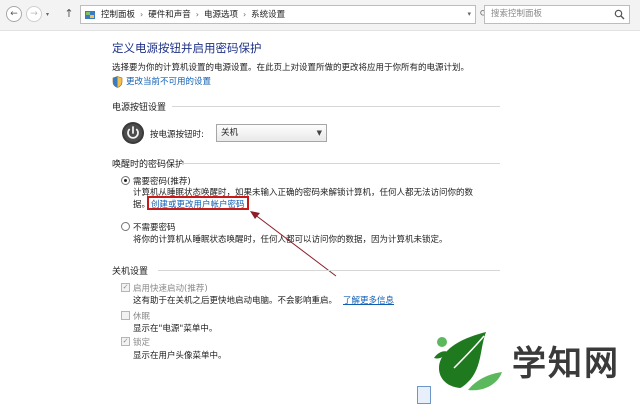 Image resolution: width=640 pixels, height=408 pixels. I want to click on fast-startup-label: 启用快速启动(推荐), so click(170, 289).